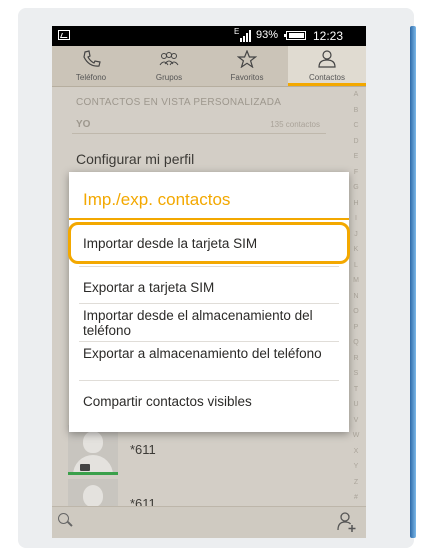 This screenshot has width=432, height=560. I want to click on alphabet-letter: O, so click(356, 311).